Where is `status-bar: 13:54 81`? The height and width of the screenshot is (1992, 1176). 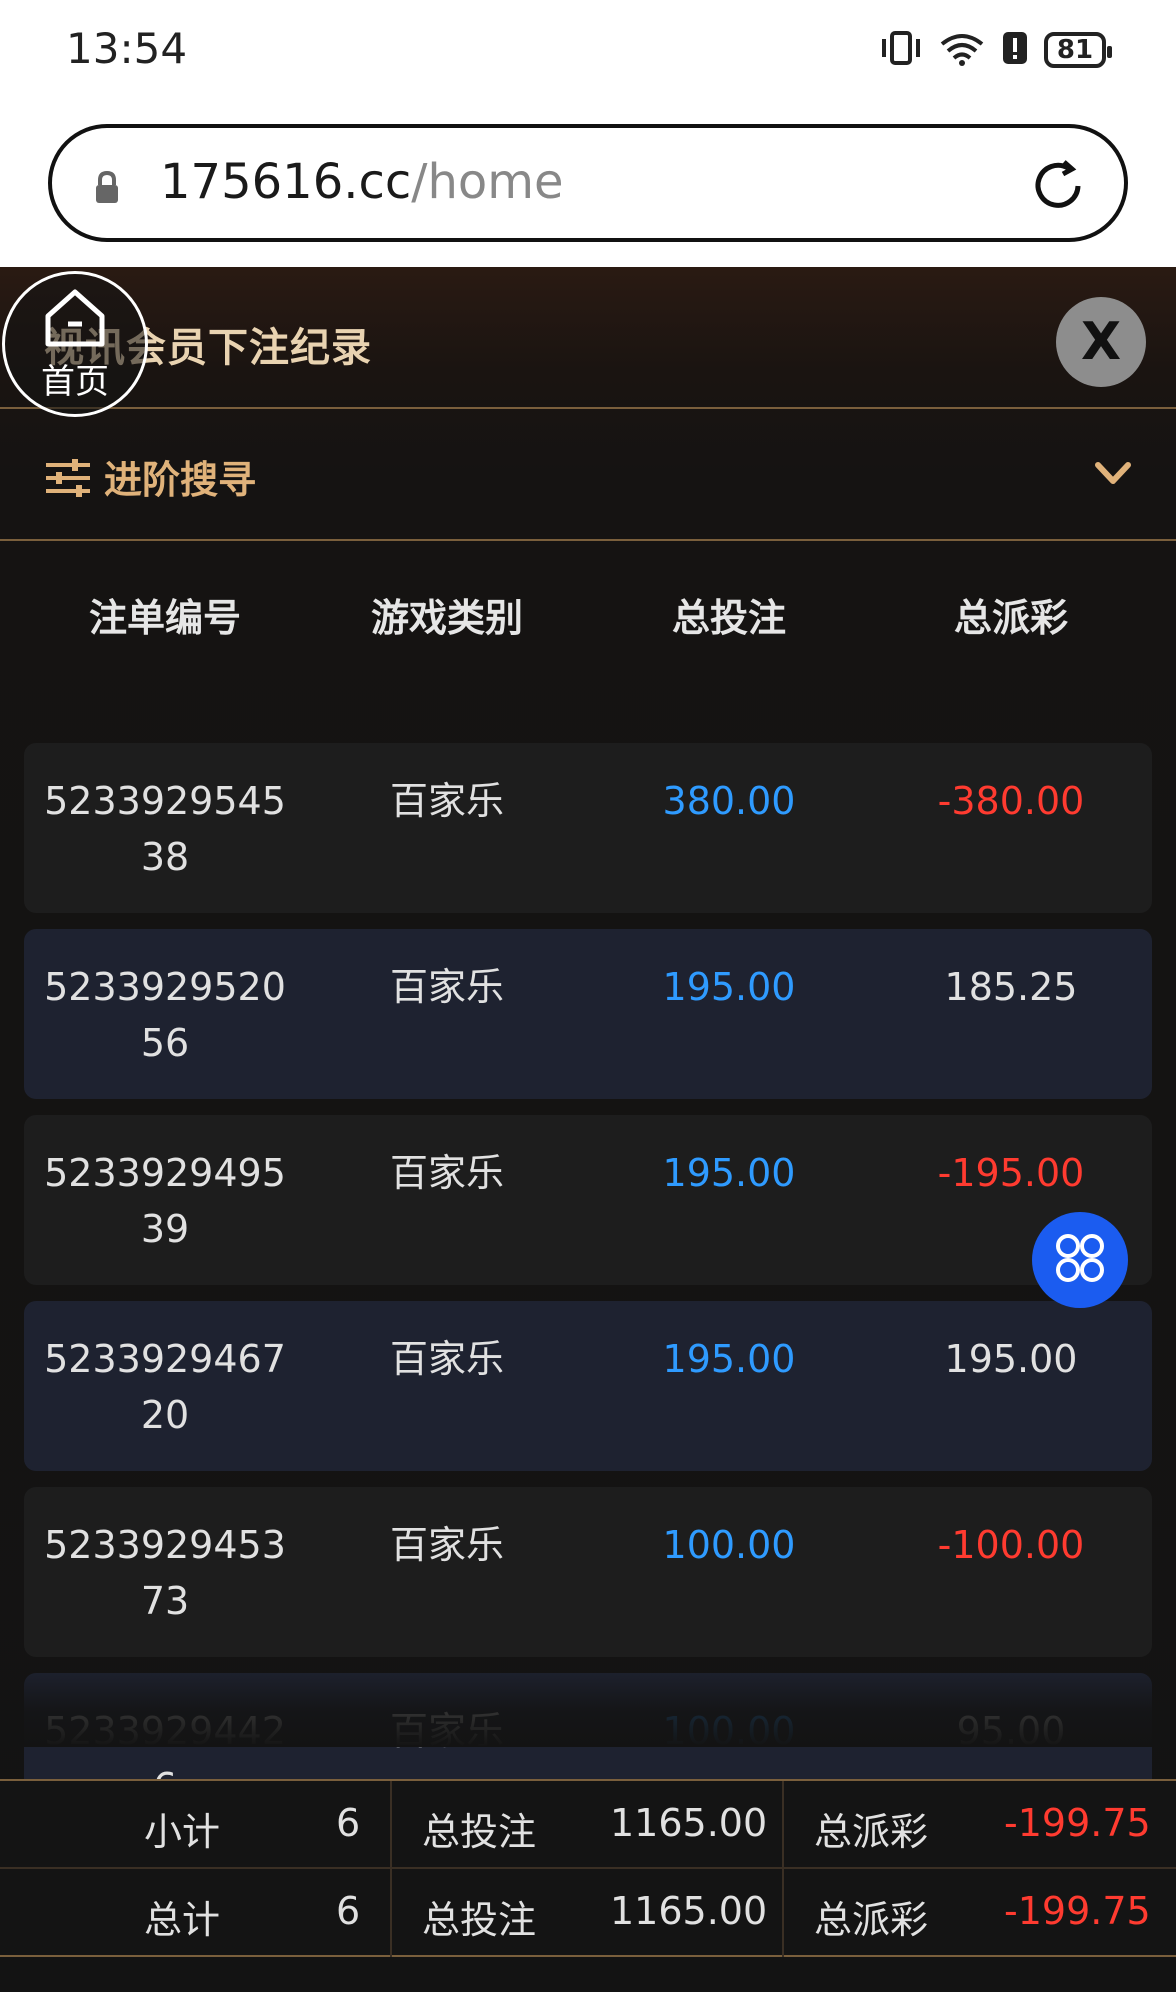
status-bar: 13:54 81 is located at coordinates (588, 55).